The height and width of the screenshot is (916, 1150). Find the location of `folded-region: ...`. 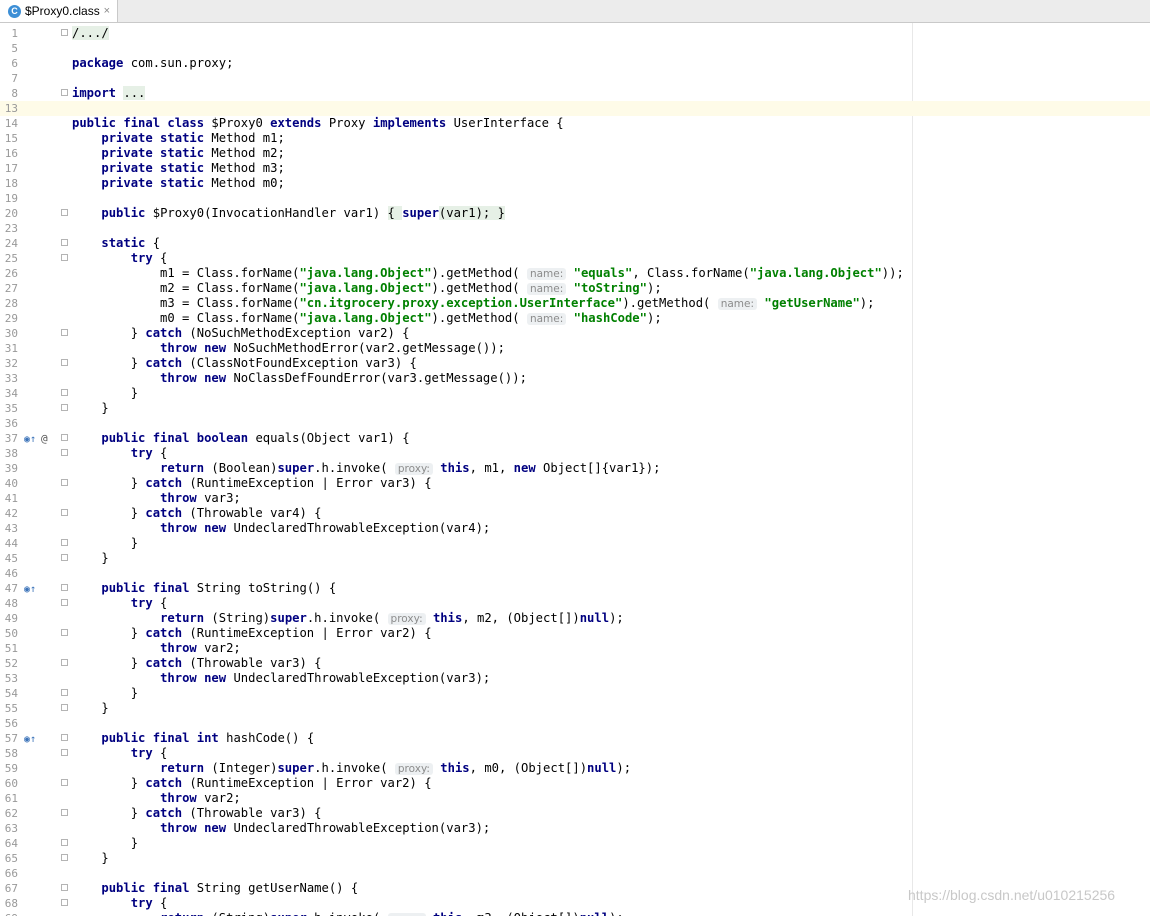

folded-region: ... is located at coordinates (134, 93).